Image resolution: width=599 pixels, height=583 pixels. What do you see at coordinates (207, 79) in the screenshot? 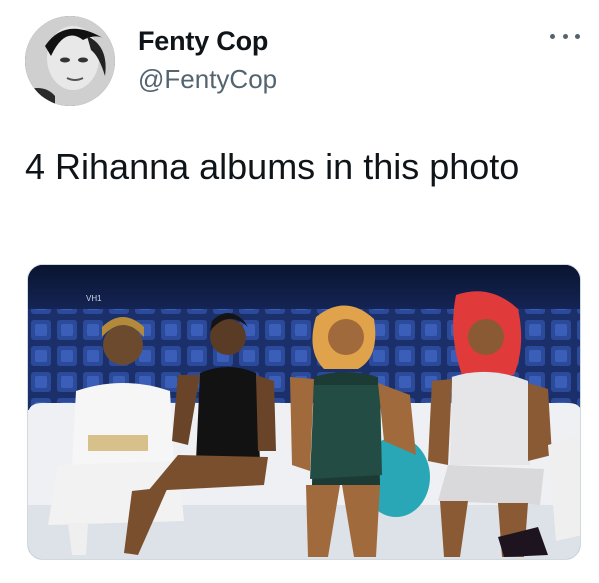
I see `author-handle: @FentyCop` at bounding box center [207, 79].